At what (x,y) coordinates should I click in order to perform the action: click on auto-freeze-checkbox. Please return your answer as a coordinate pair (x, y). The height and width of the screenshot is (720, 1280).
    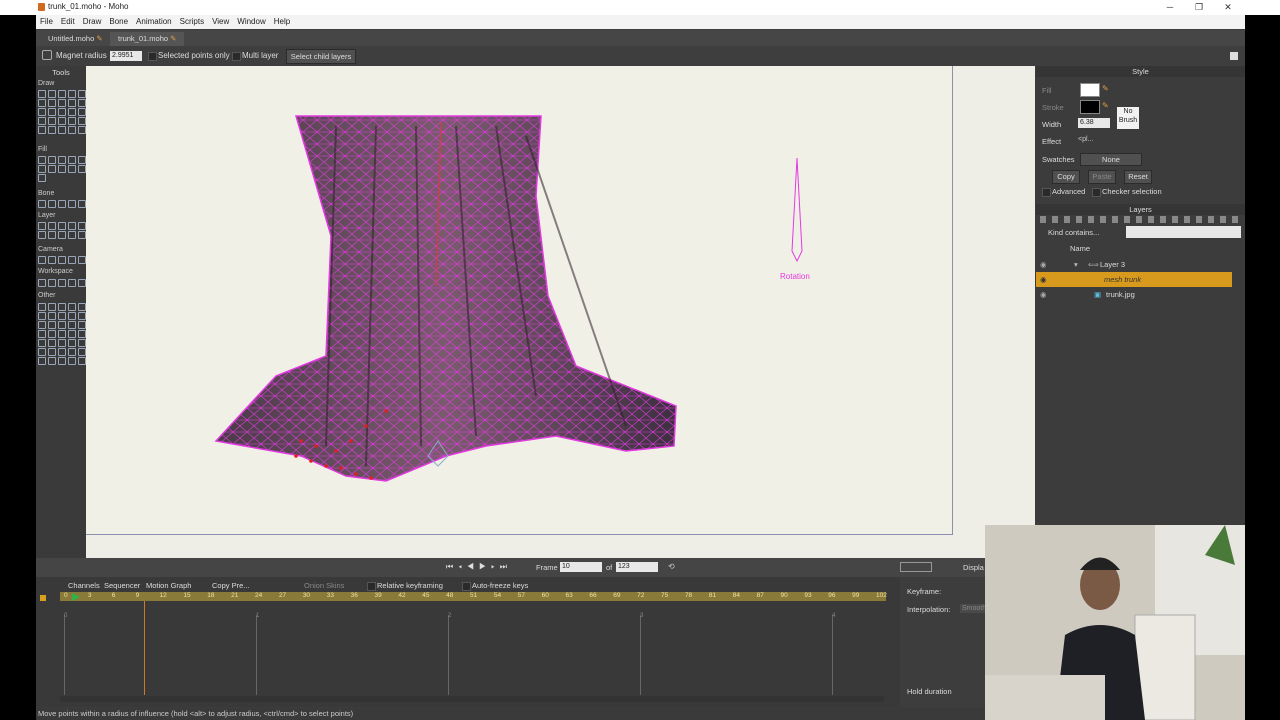
    Looking at the image, I should click on (466, 586).